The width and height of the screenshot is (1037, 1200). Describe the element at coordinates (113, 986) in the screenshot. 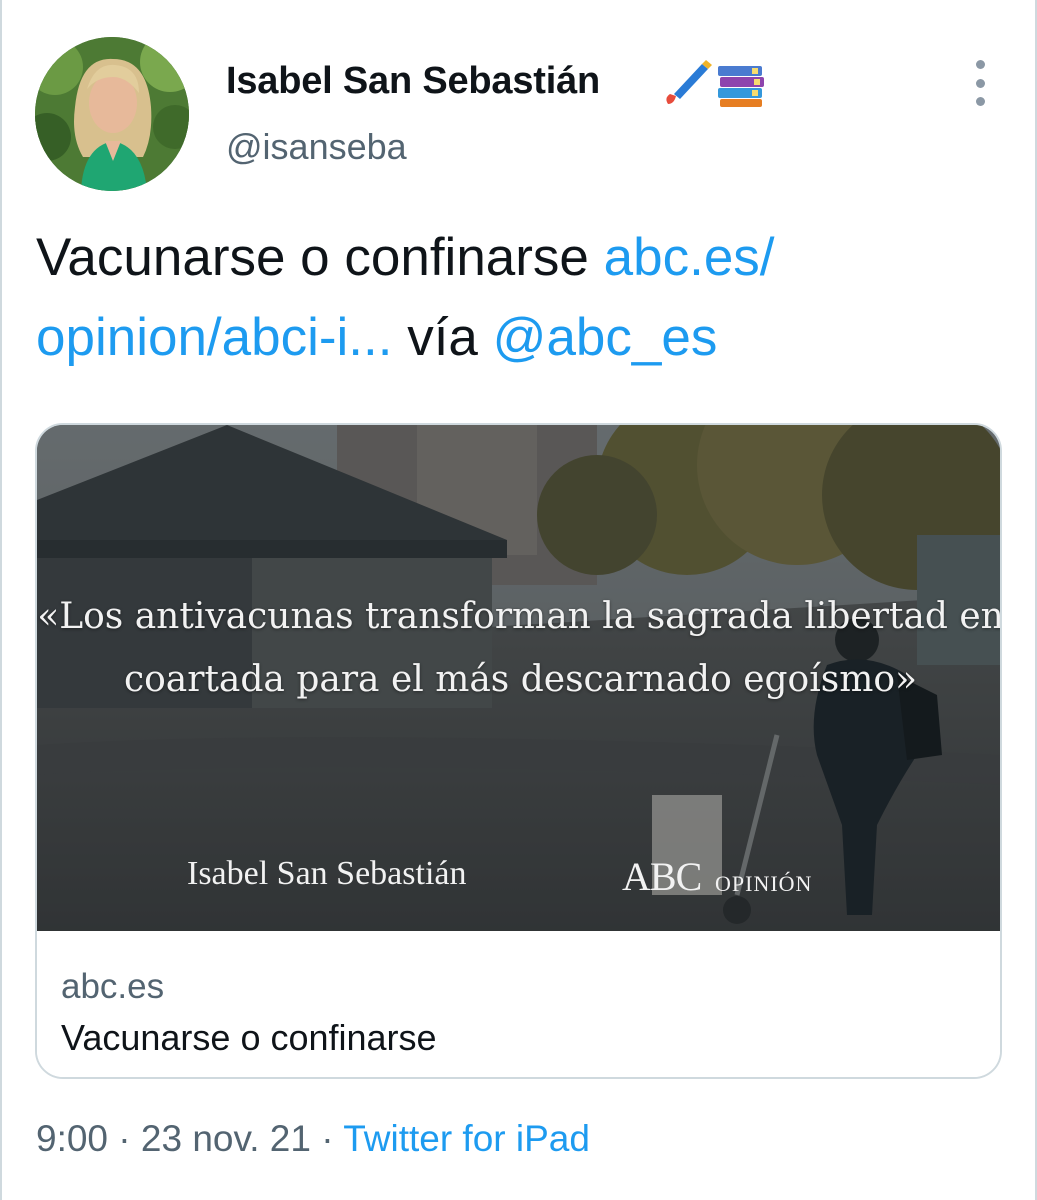

I see `card-domain: abc.es` at that location.